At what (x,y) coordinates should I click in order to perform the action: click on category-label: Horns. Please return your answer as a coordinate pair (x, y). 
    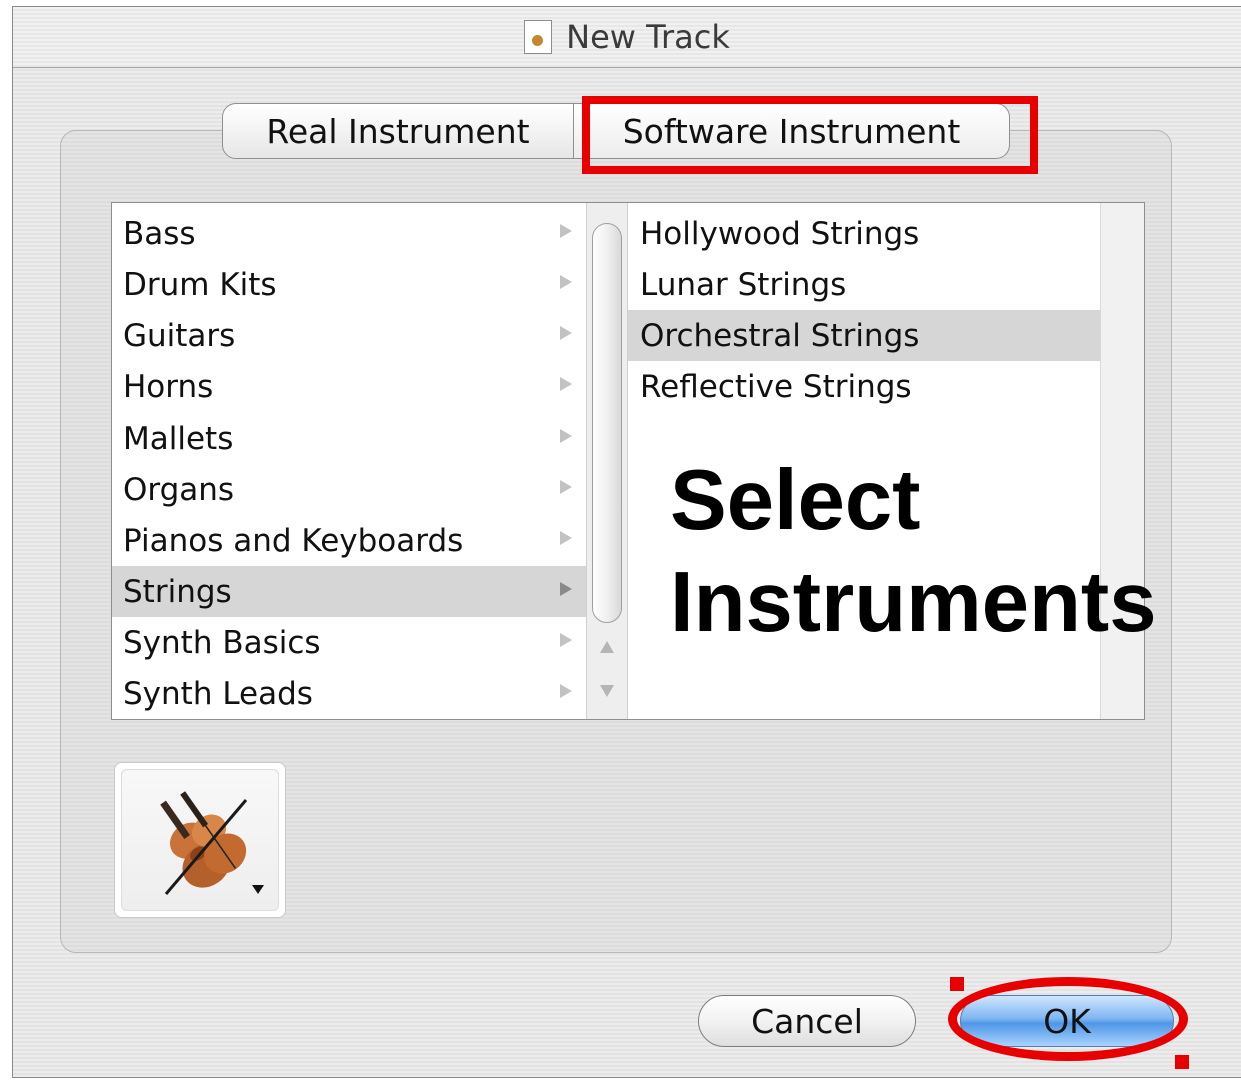
    Looking at the image, I should click on (168, 386).